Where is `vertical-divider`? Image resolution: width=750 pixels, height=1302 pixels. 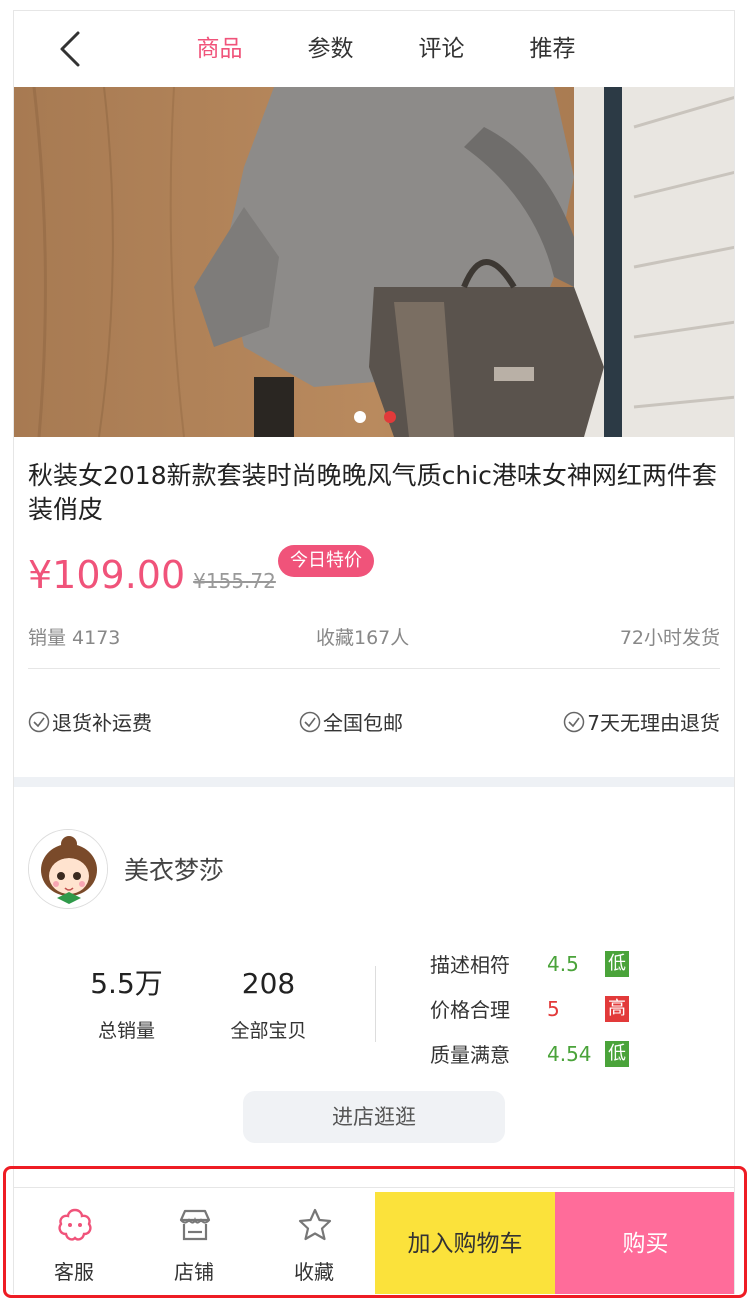
vertical-divider is located at coordinates (375, 1004).